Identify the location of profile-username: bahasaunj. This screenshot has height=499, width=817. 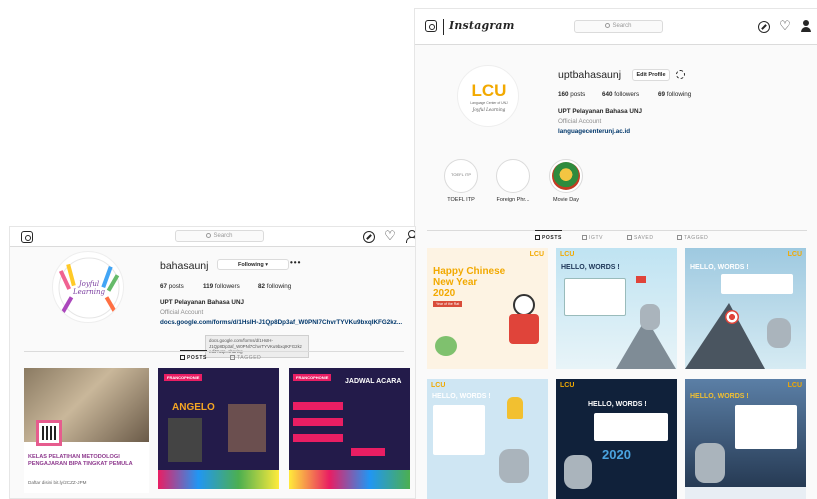
(184, 266).